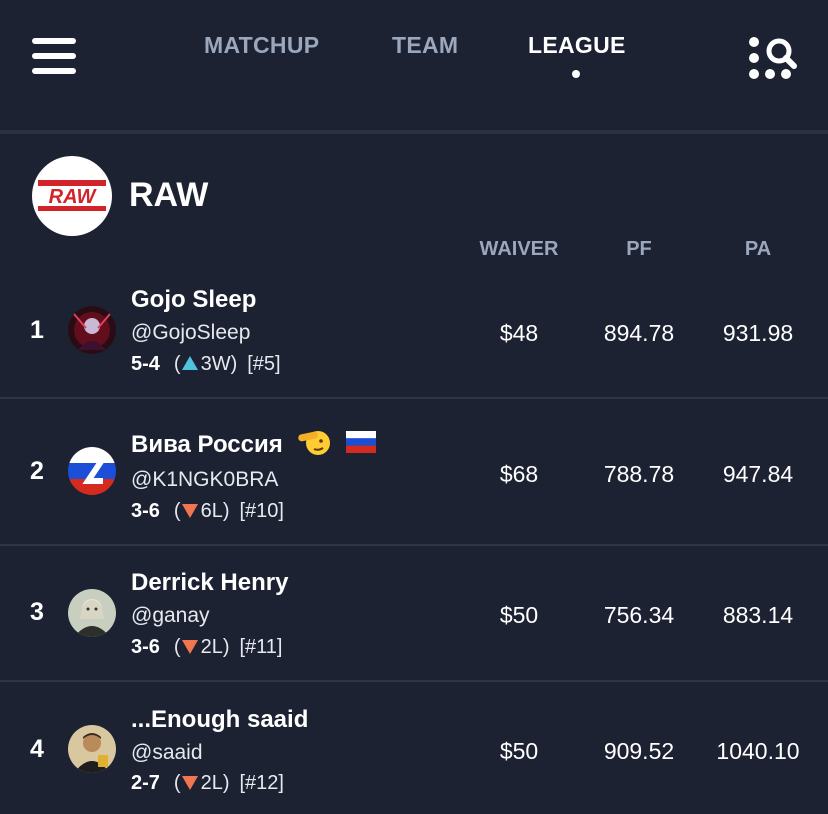 This screenshot has width=828, height=814. I want to click on rank: 1, so click(37, 330).